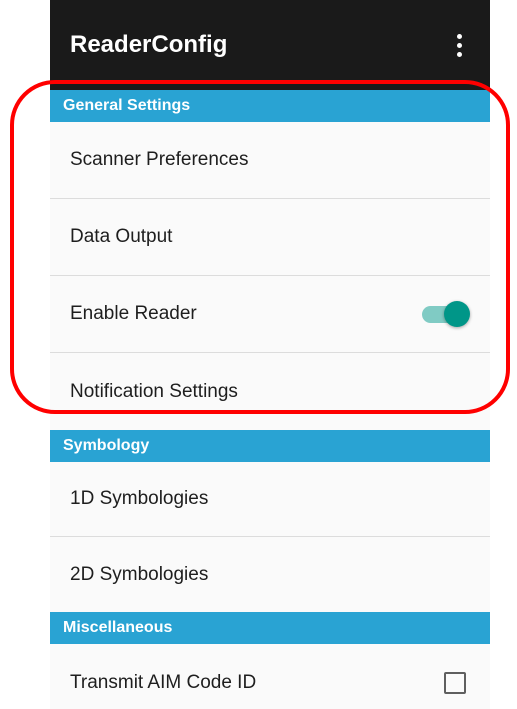  I want to click on pref-label: 2D Symbologies, so click(139, 574).